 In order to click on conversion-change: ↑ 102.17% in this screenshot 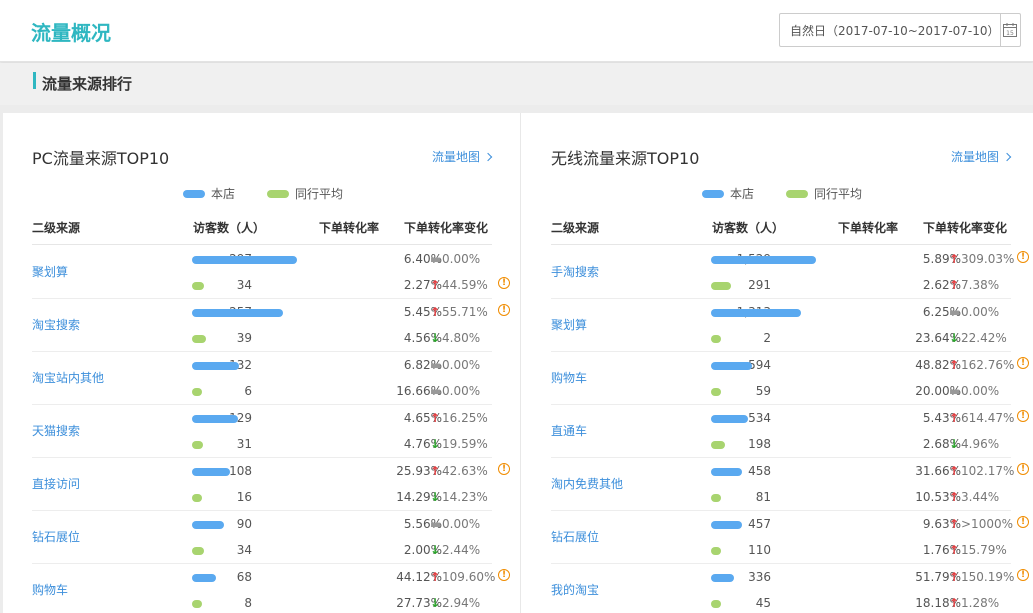, I will do `click(981, 471)`.